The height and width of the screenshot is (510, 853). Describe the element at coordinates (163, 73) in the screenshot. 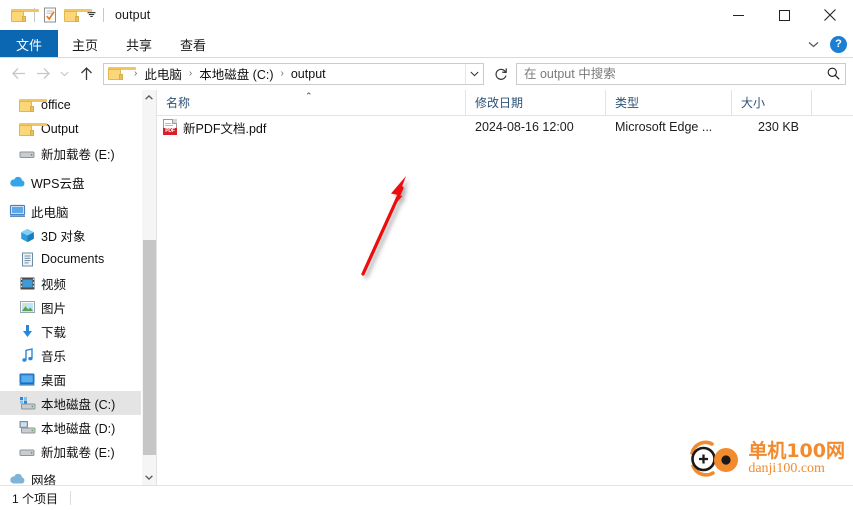

I see `breadcrumb-item-0: 此电脑` at that location.